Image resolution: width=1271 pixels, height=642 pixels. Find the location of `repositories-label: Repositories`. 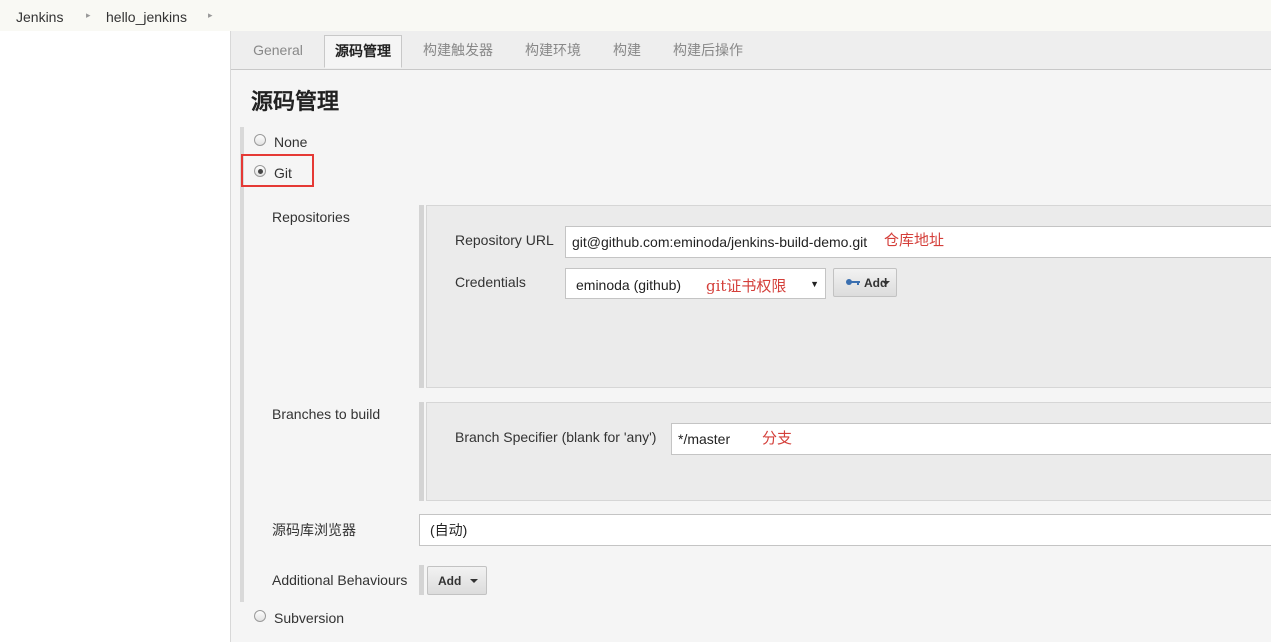

repositories-label: Repositories is located at coordinates (311, 217).